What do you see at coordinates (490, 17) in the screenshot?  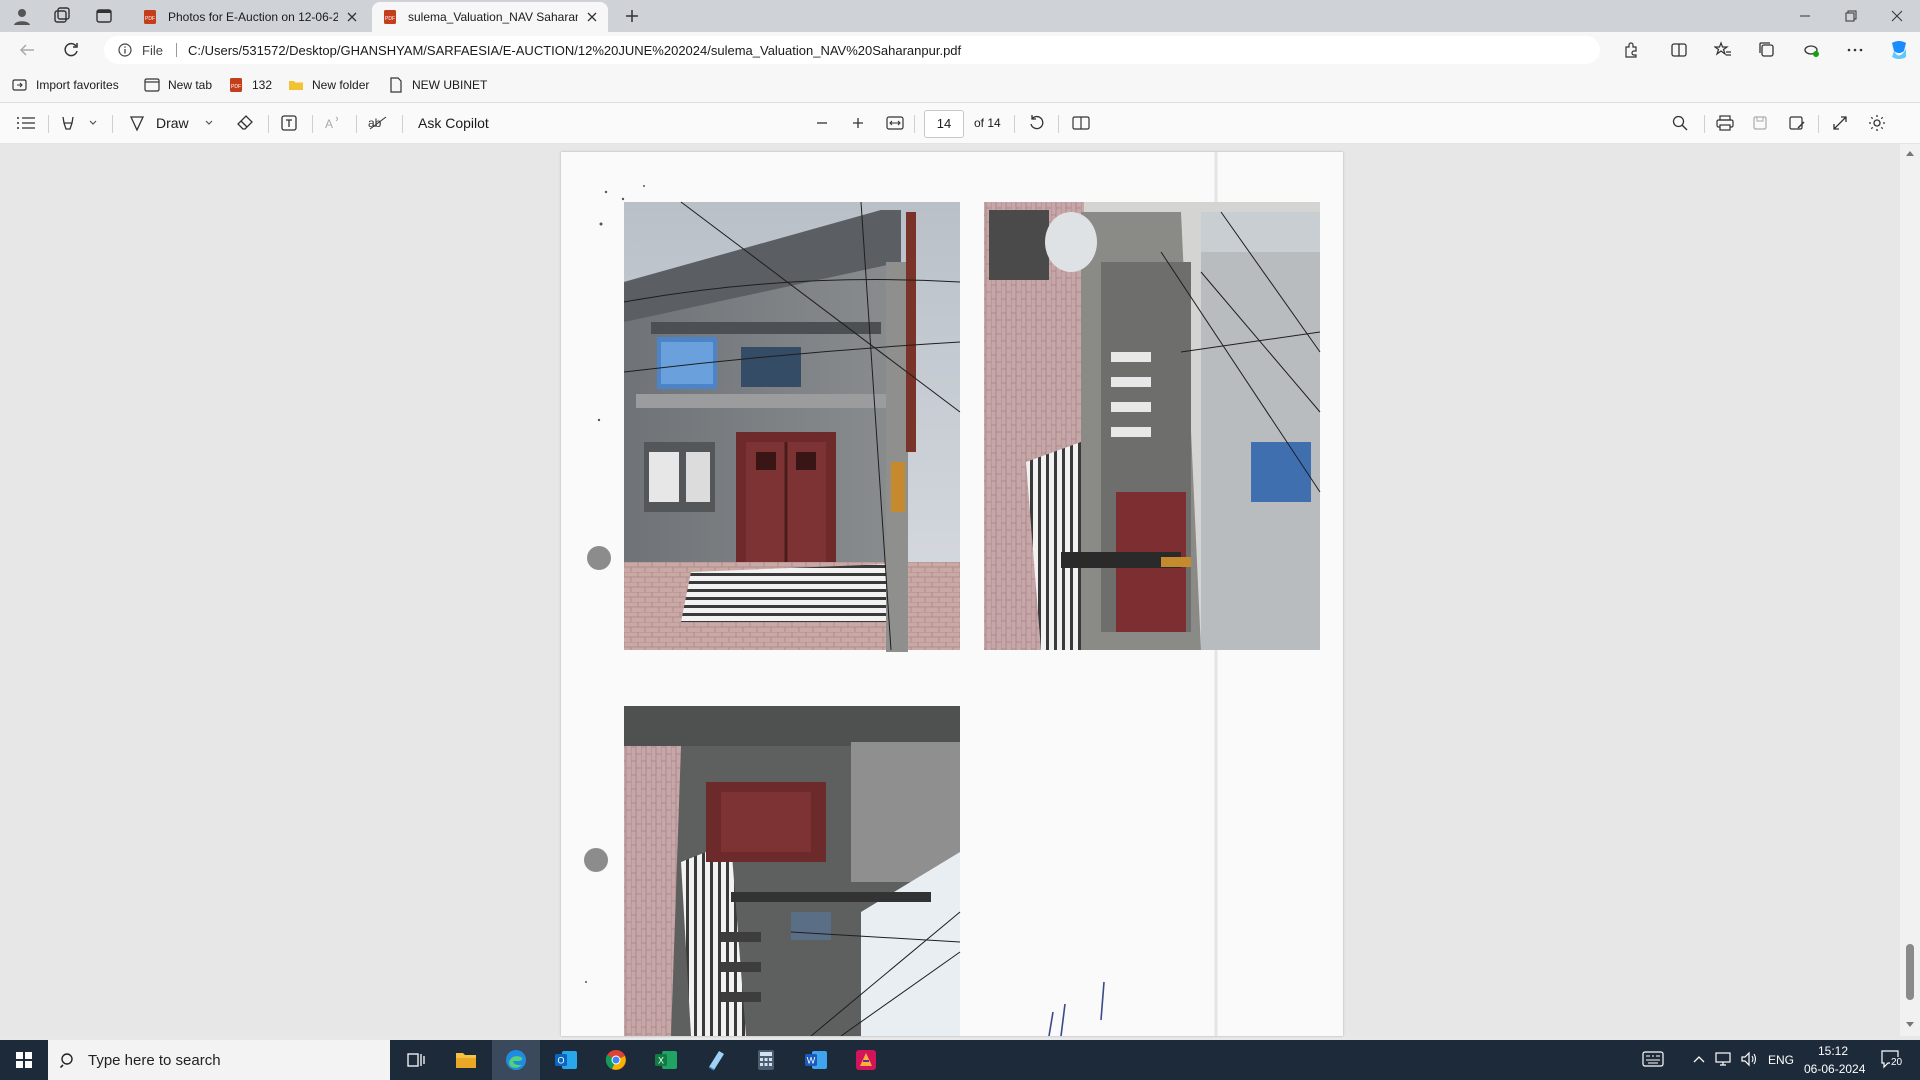 I see `tab-sulema-valuation: PDF sulema_Valuation_NAV Saharanp` at bounding box center [490, 17].